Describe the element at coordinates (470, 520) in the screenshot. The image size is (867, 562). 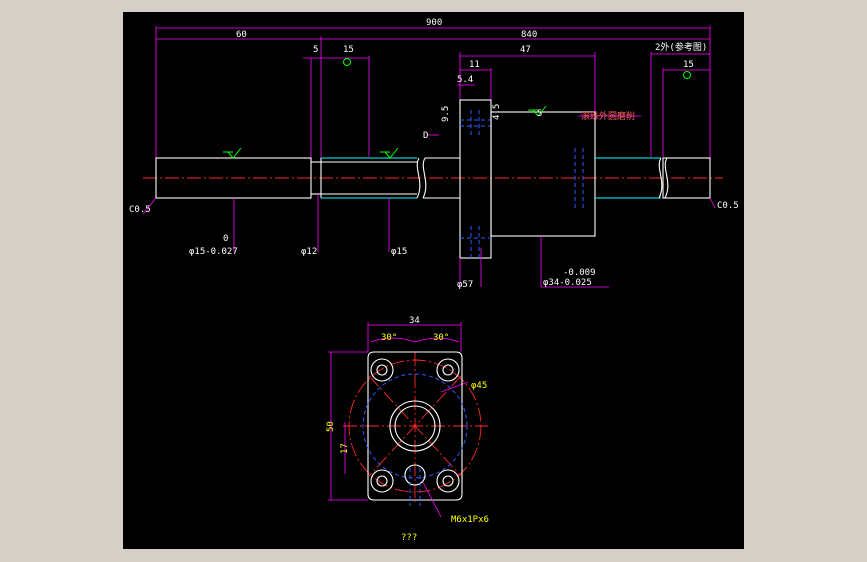
I see `thread-note: M6x1Px6` at that location.